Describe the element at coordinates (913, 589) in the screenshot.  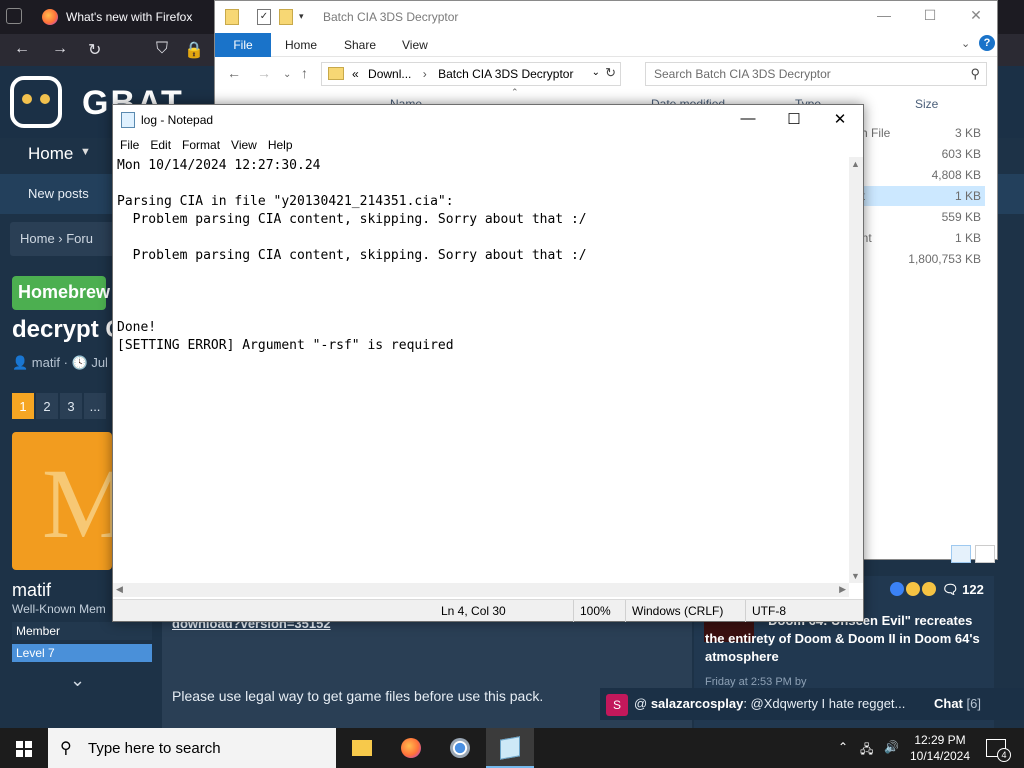
I see `reaction-icons` at that location.